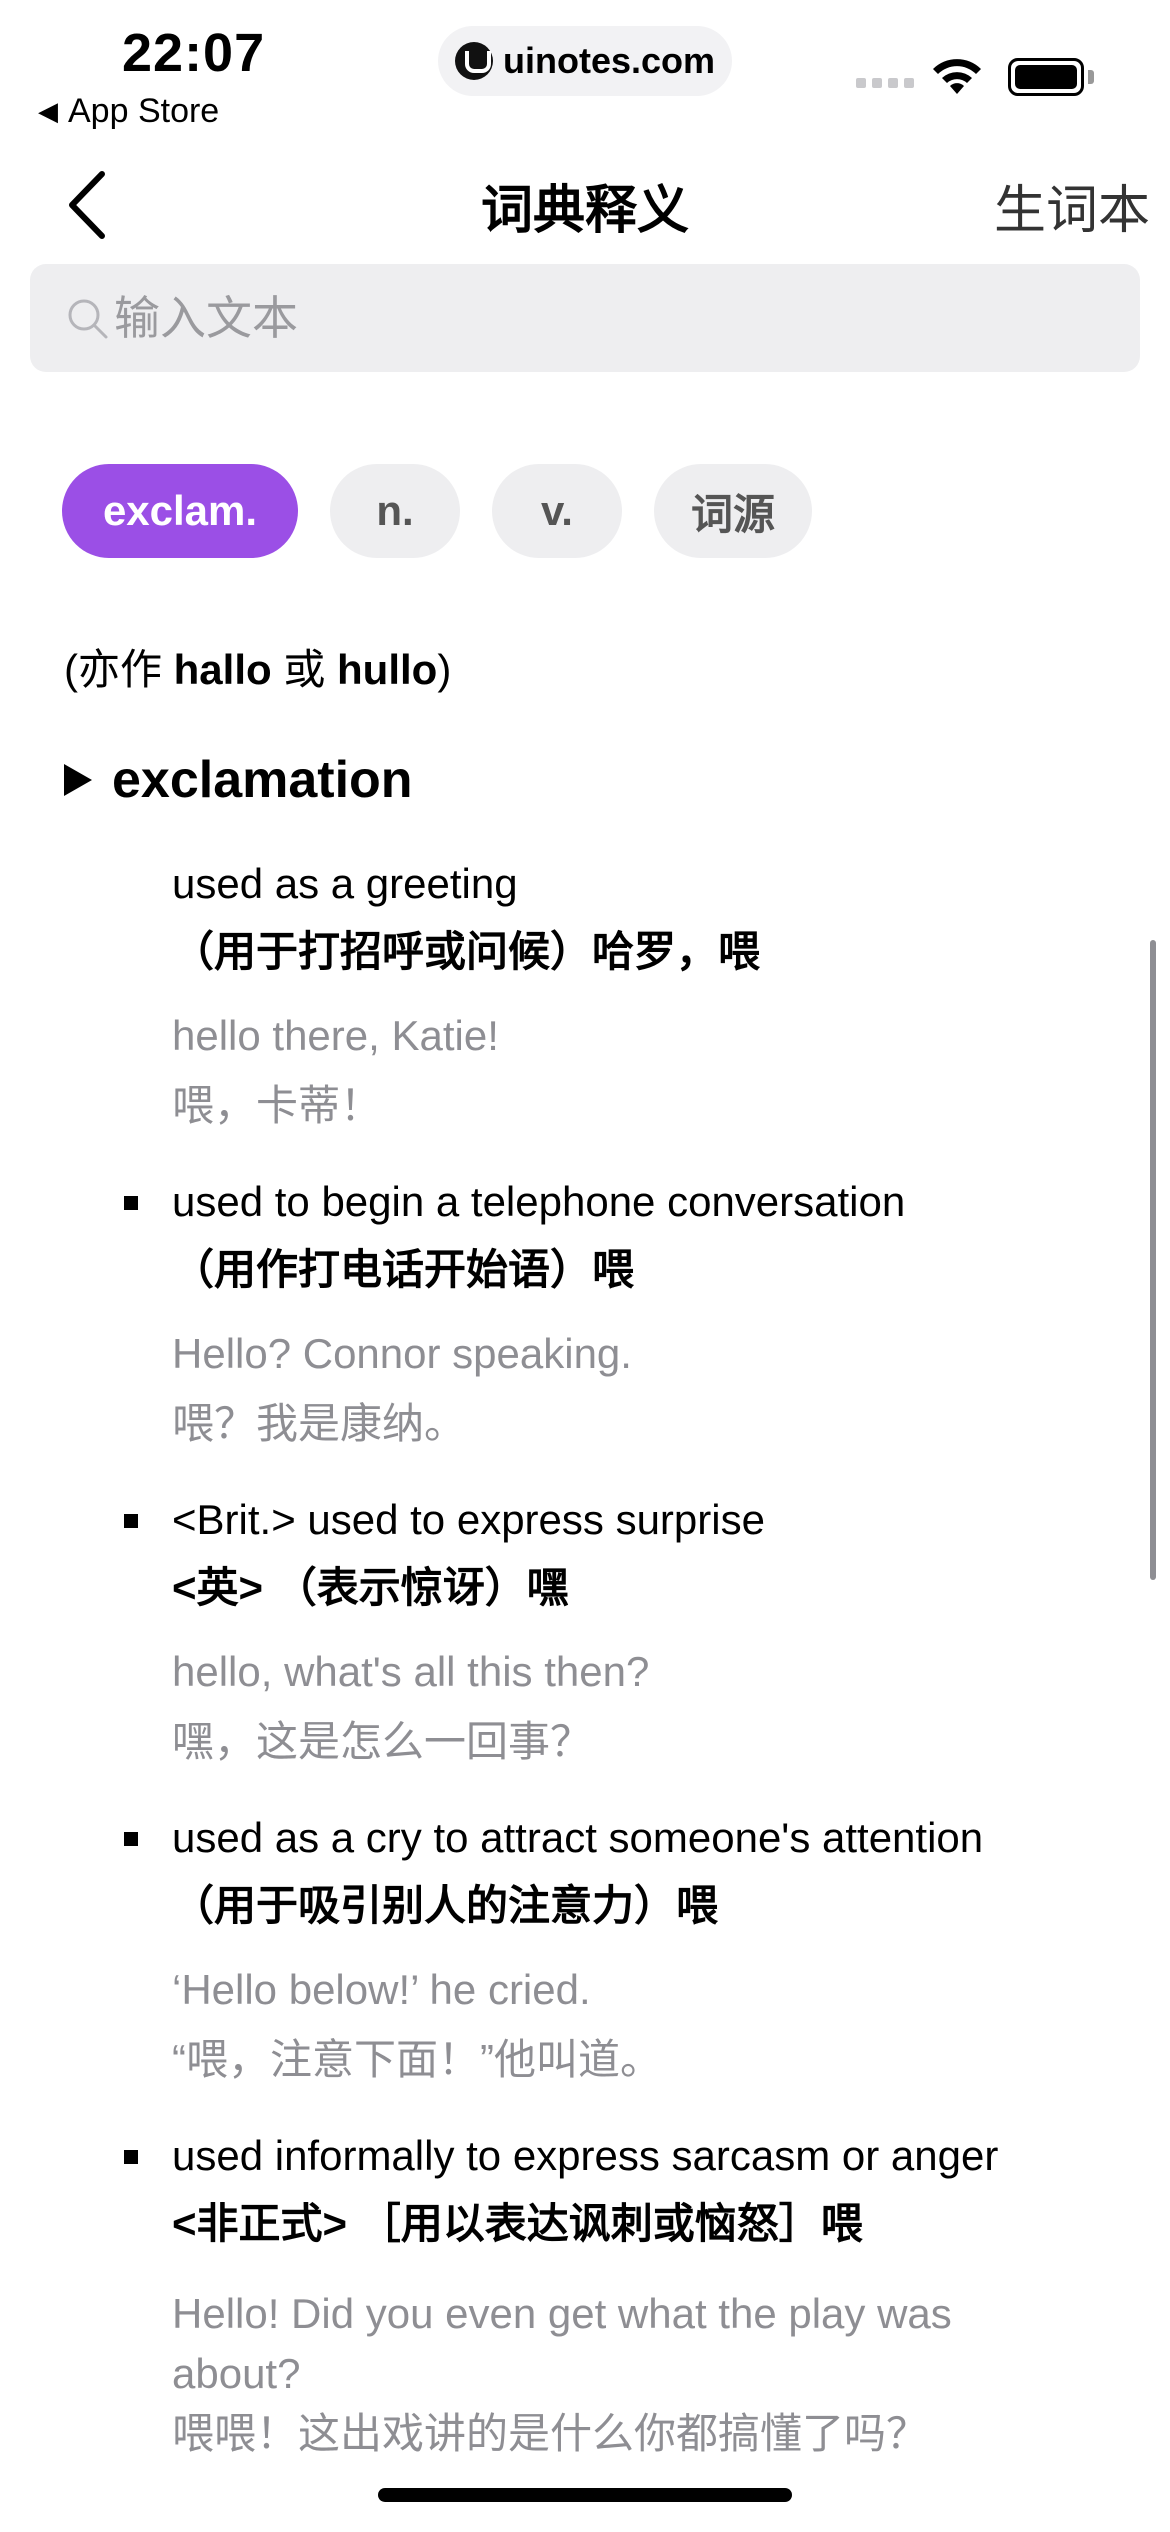 The width and height of the screenshot is (1170, 2532). Describe the element at coordinates (144, 111) in the screenshot. I see `back-app-label: App Store` at that location.